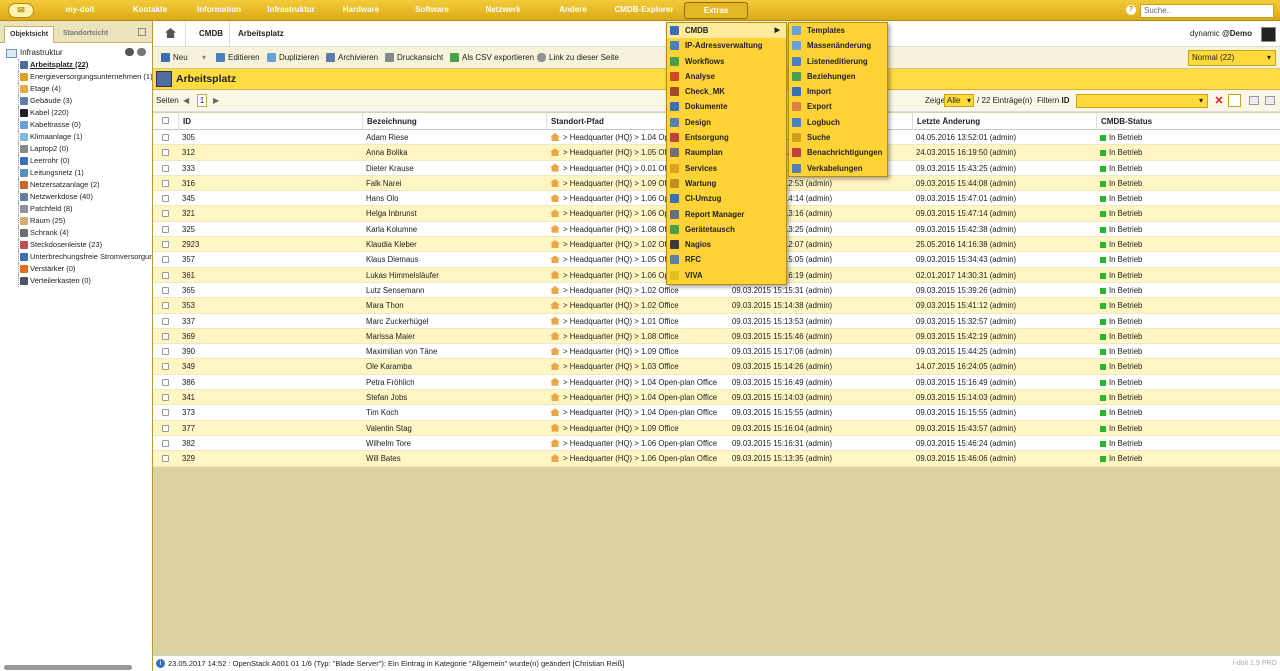  What do you see at coordinates (838, 137) in the screenshot?
I see `cmdb-submenu-item: Suche` at bounding box center [838, 137].